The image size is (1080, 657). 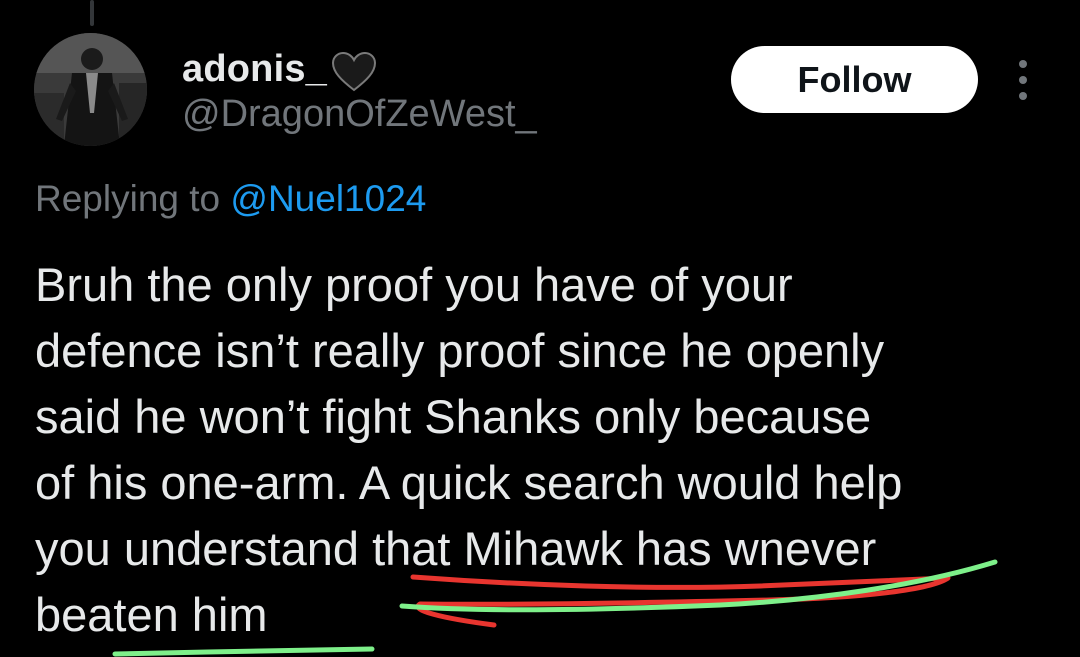 I want to click on avatar, so click(x=90, y=89).